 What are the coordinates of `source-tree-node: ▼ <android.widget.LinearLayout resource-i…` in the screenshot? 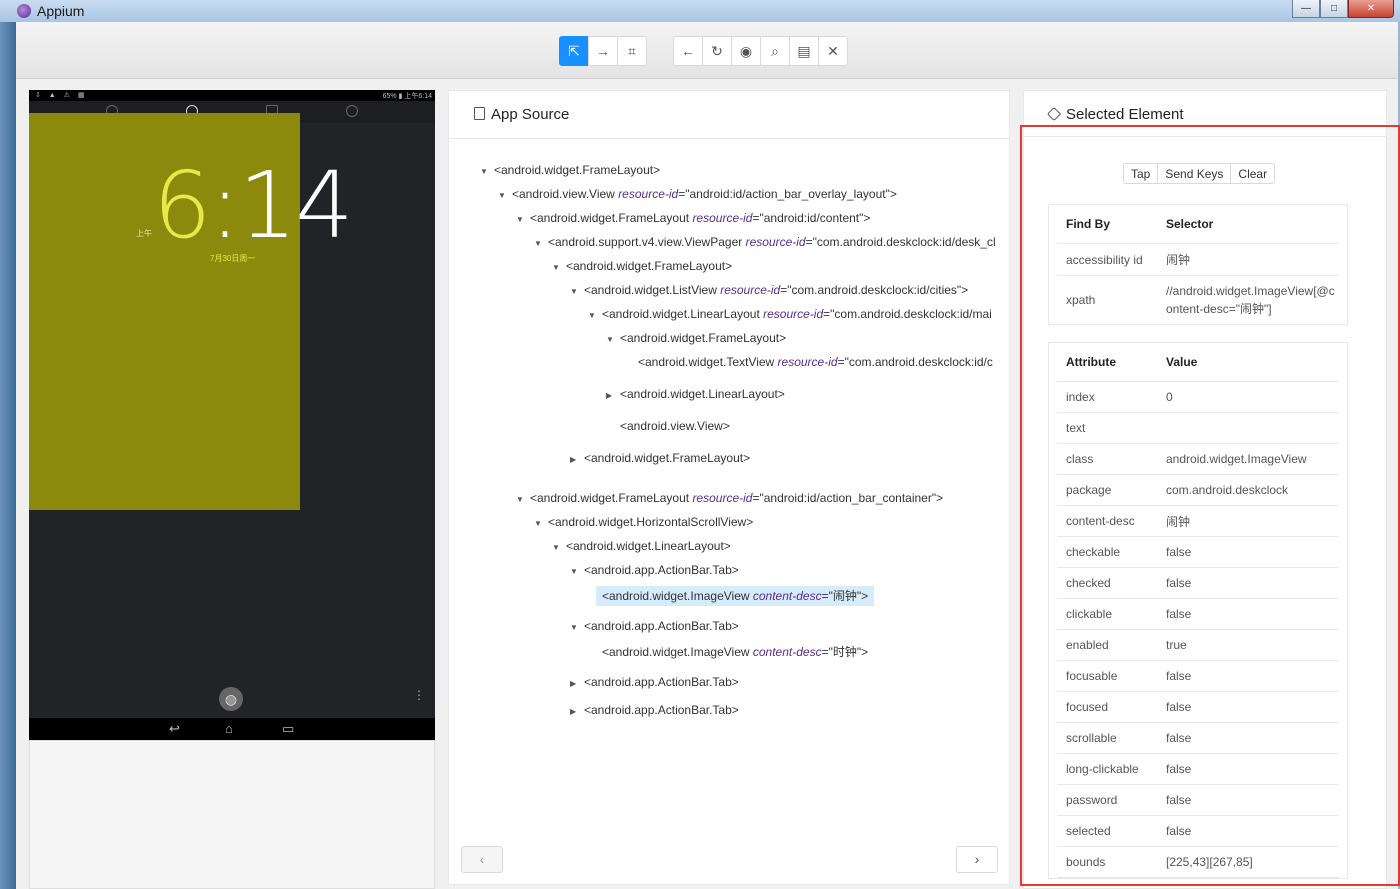 It's located at (790, 314).